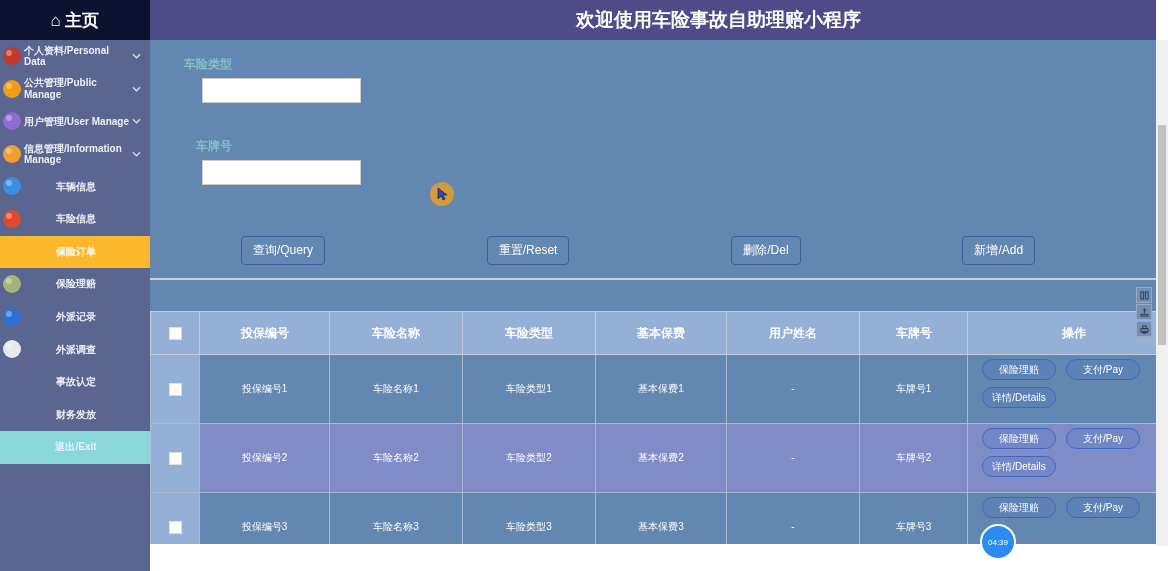 The width and height of the screenshot is (1168, 571). Describe the element at coordinates (264, 458) in the screenshot. I see `table-cell: 投保编号2` at that location.